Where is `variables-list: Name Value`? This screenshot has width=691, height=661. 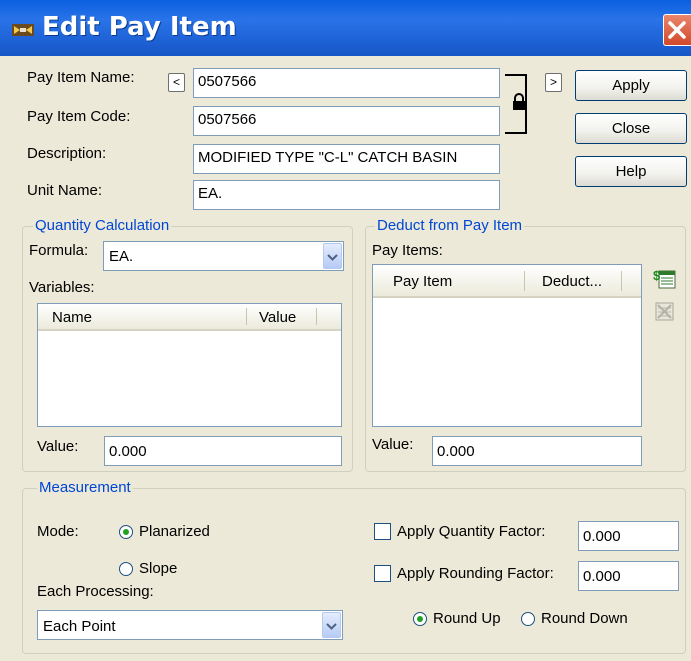
variables-list: Name Value is located at coordinates (189, 365).